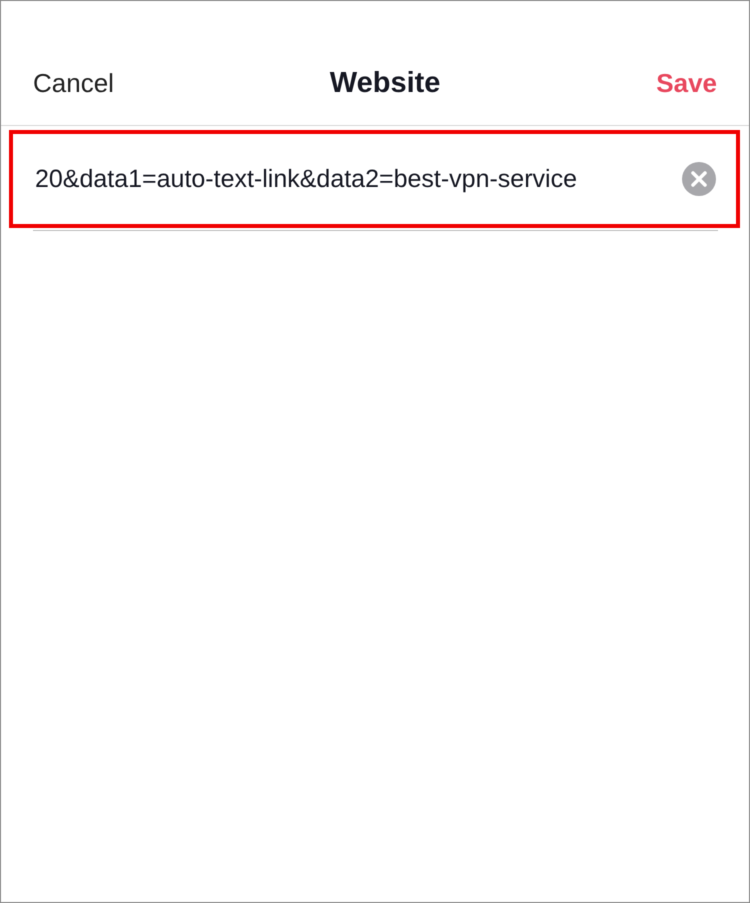 The image size is (750, 903). What do you see at coordinates (385, 83) in the screenshot?
I see `page-title: Website` at bounding box center [385, 83].